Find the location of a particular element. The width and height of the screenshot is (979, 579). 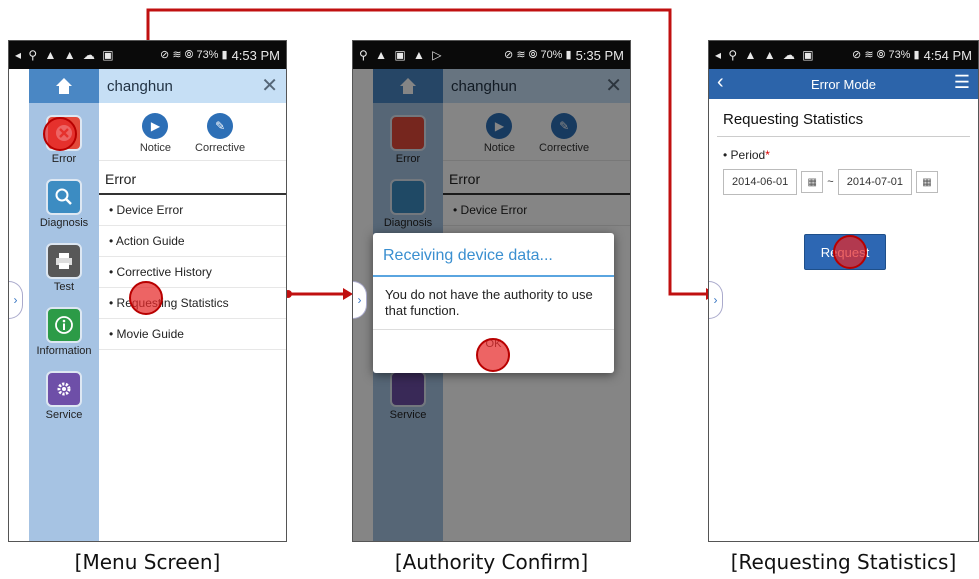

status-icons-right: ⊘ ≋ ⦾ 73% ▮ 4:54 PM is located at coordinates (912, 55).